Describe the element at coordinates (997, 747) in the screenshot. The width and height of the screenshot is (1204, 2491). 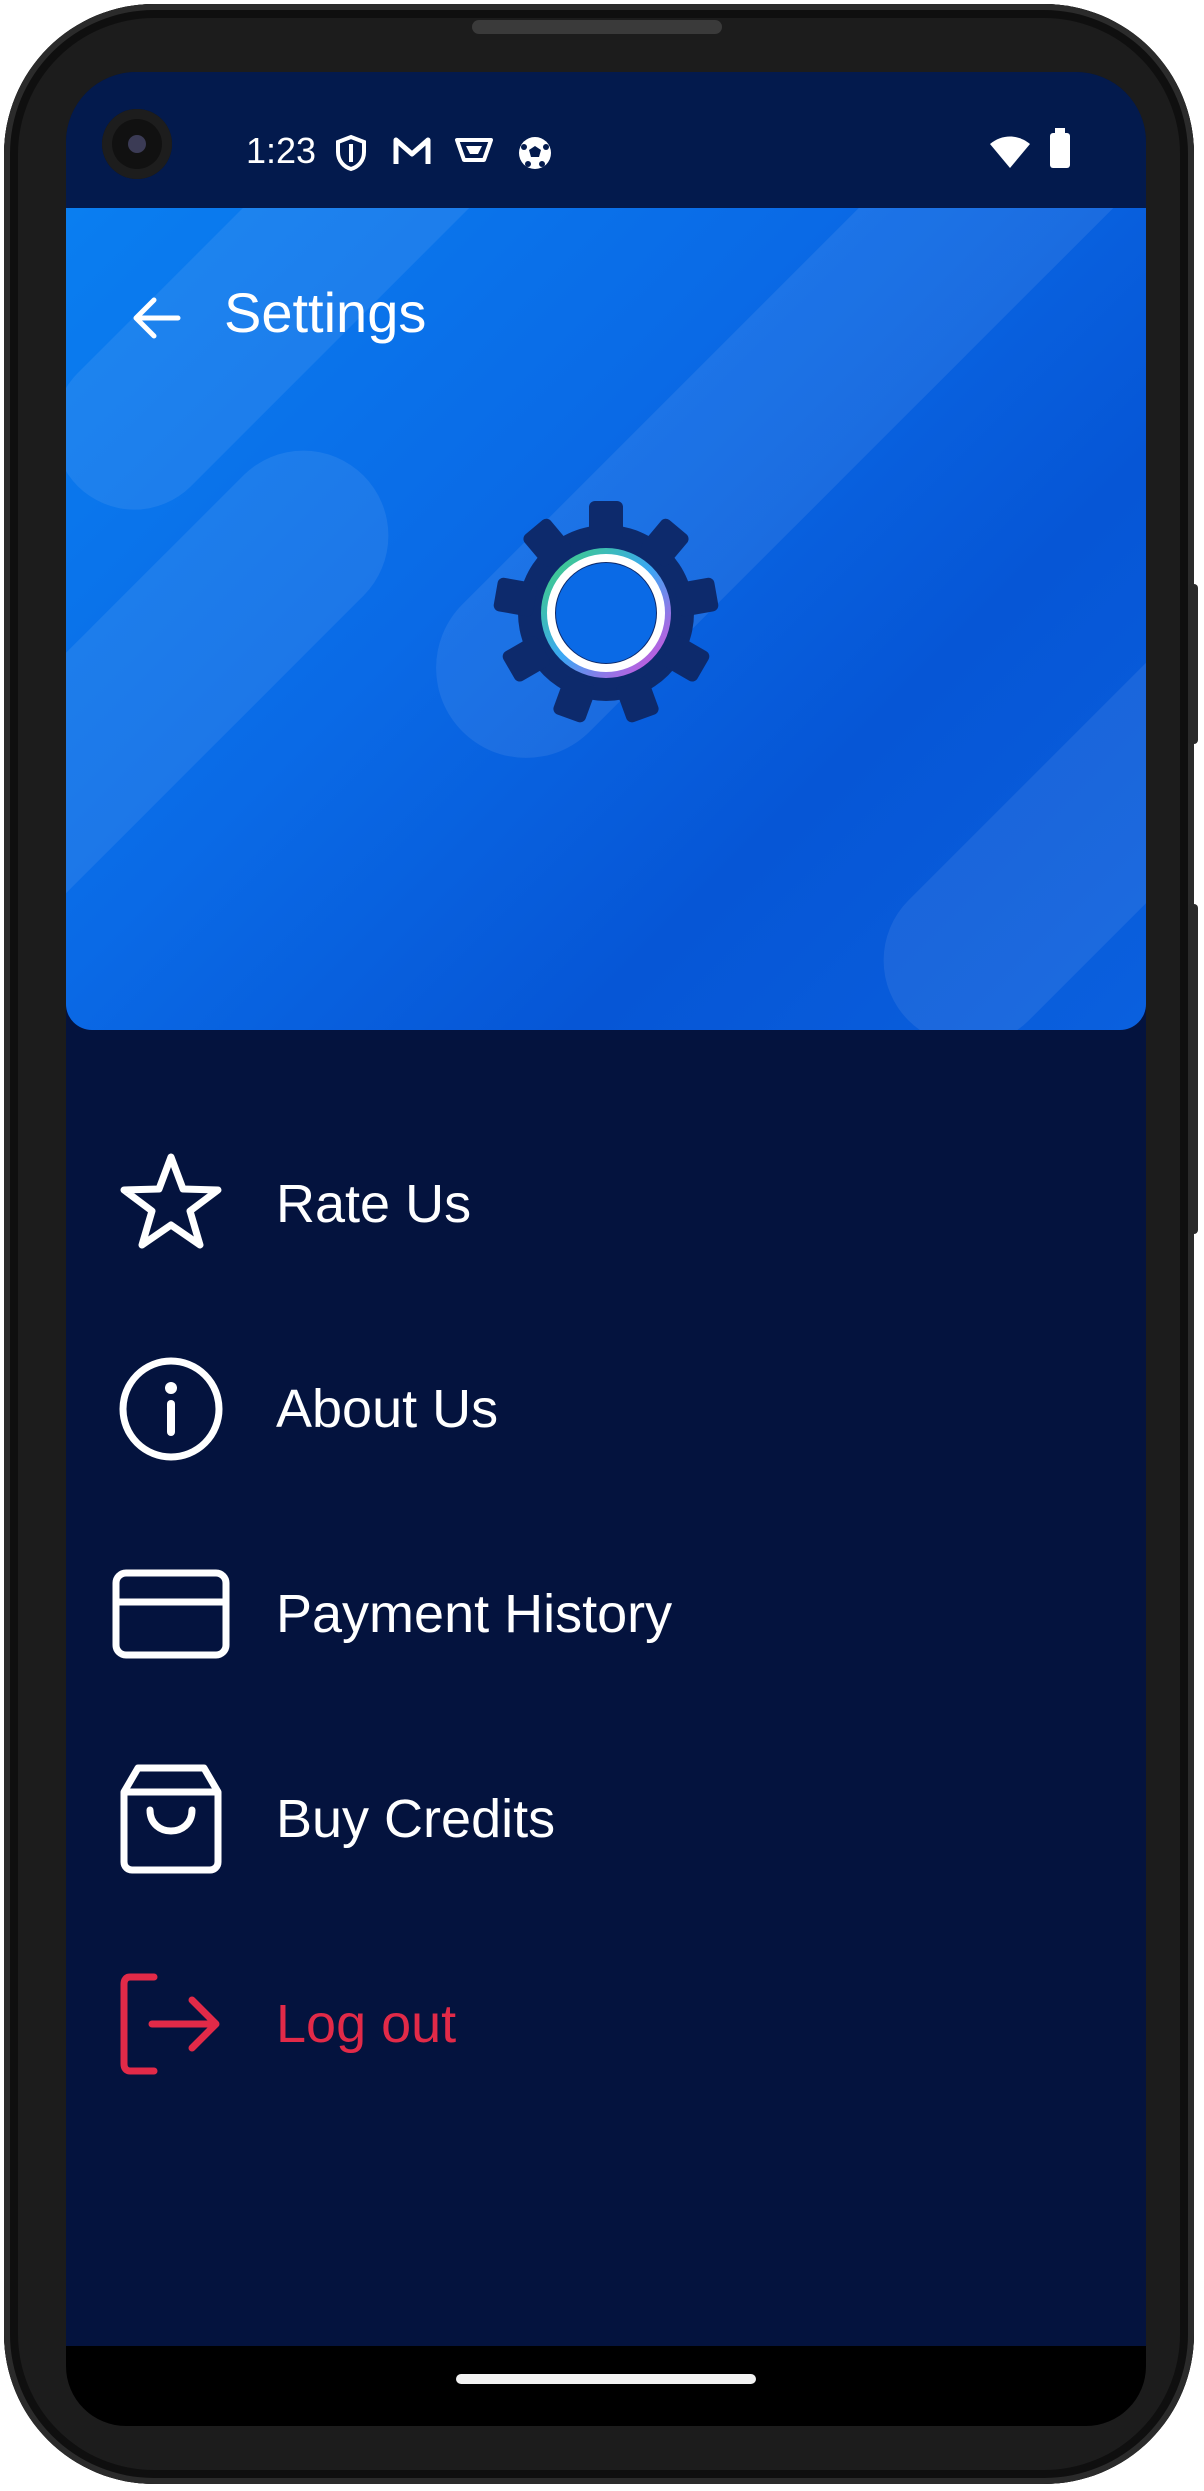
I see `decorative-streak` at that location.